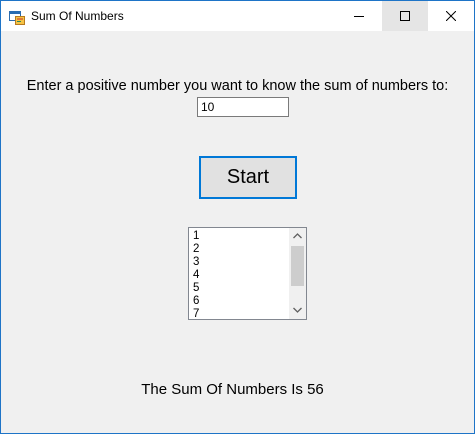 The image size is (475, 434). What do you see at coordinates (248, 177) in the screenshot?
I see `start-button: Start` at bounding box center [248, 177].